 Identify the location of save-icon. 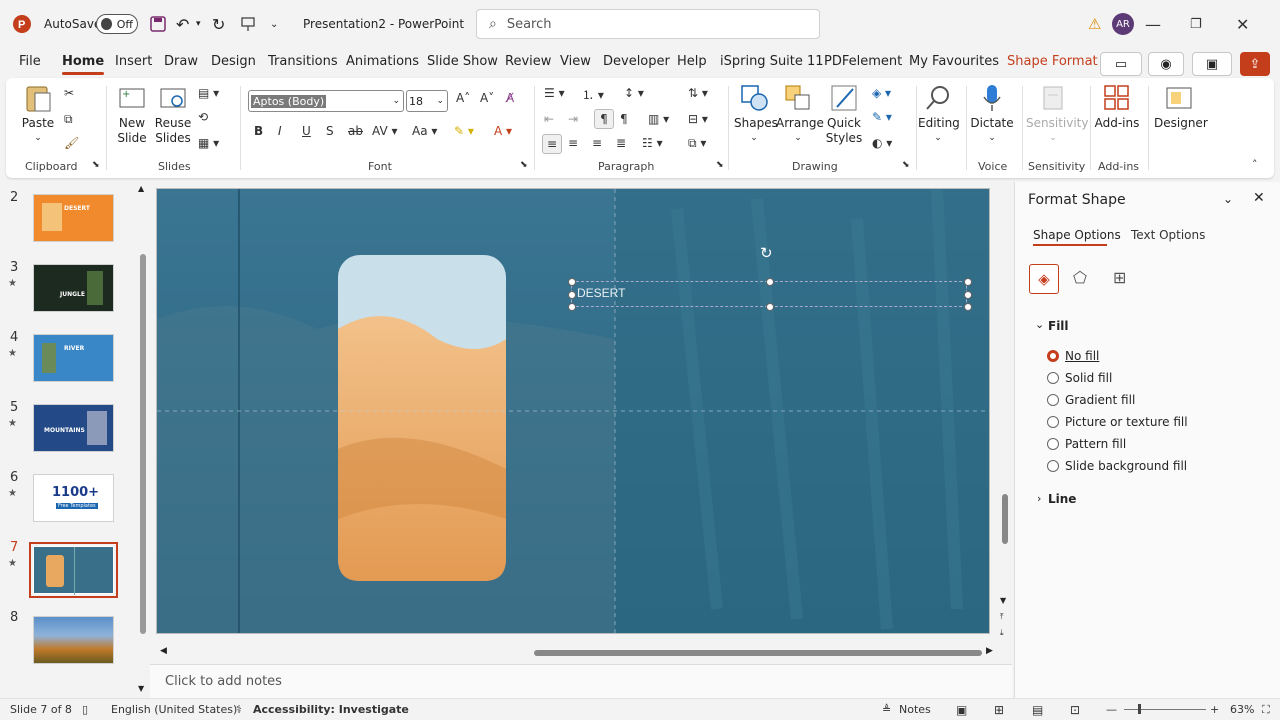
(158, 24).